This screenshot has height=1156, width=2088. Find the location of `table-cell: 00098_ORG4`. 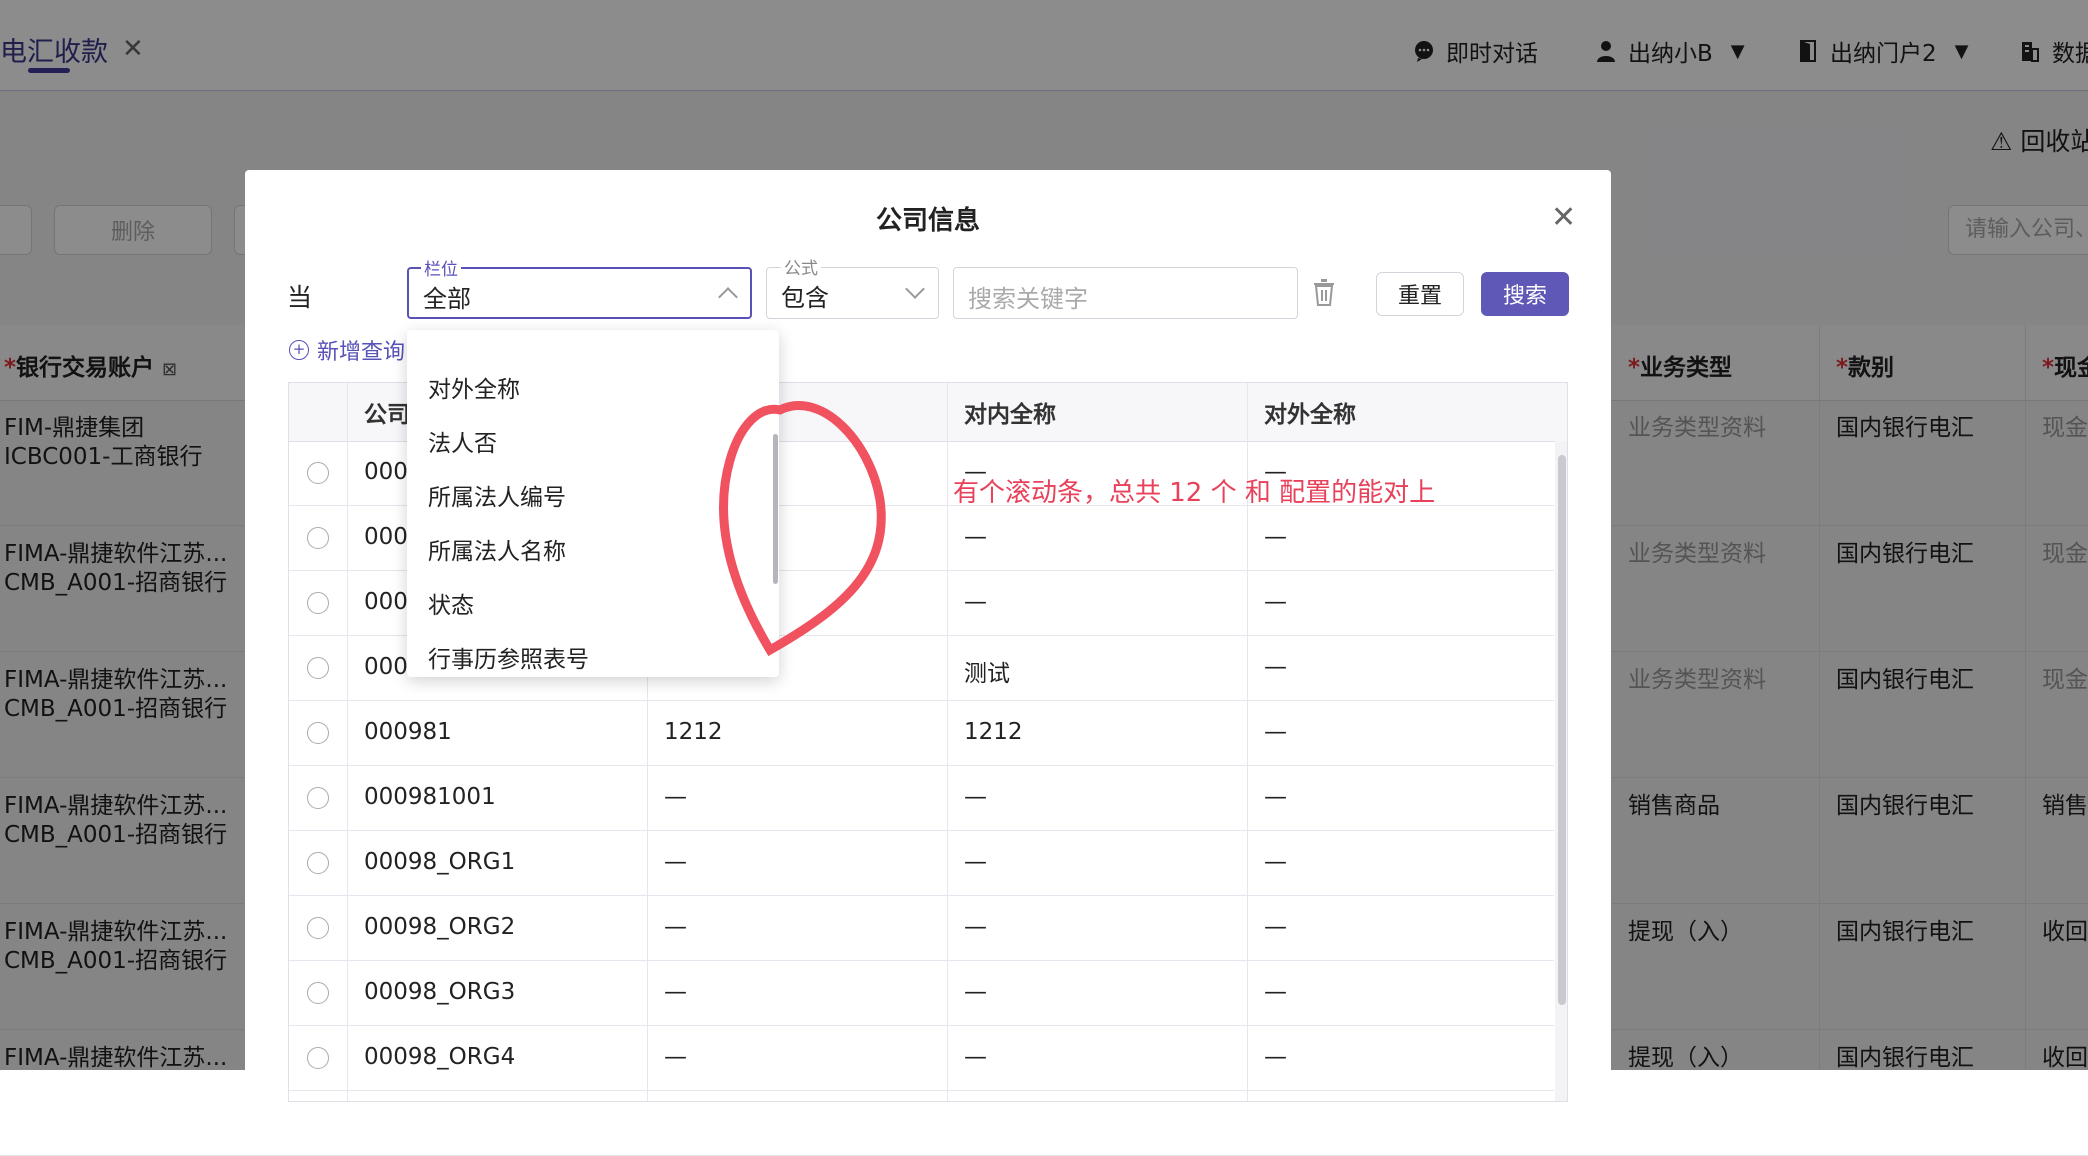

table-cell: 00098_ORG4 is located at coordinates (440, 1057).